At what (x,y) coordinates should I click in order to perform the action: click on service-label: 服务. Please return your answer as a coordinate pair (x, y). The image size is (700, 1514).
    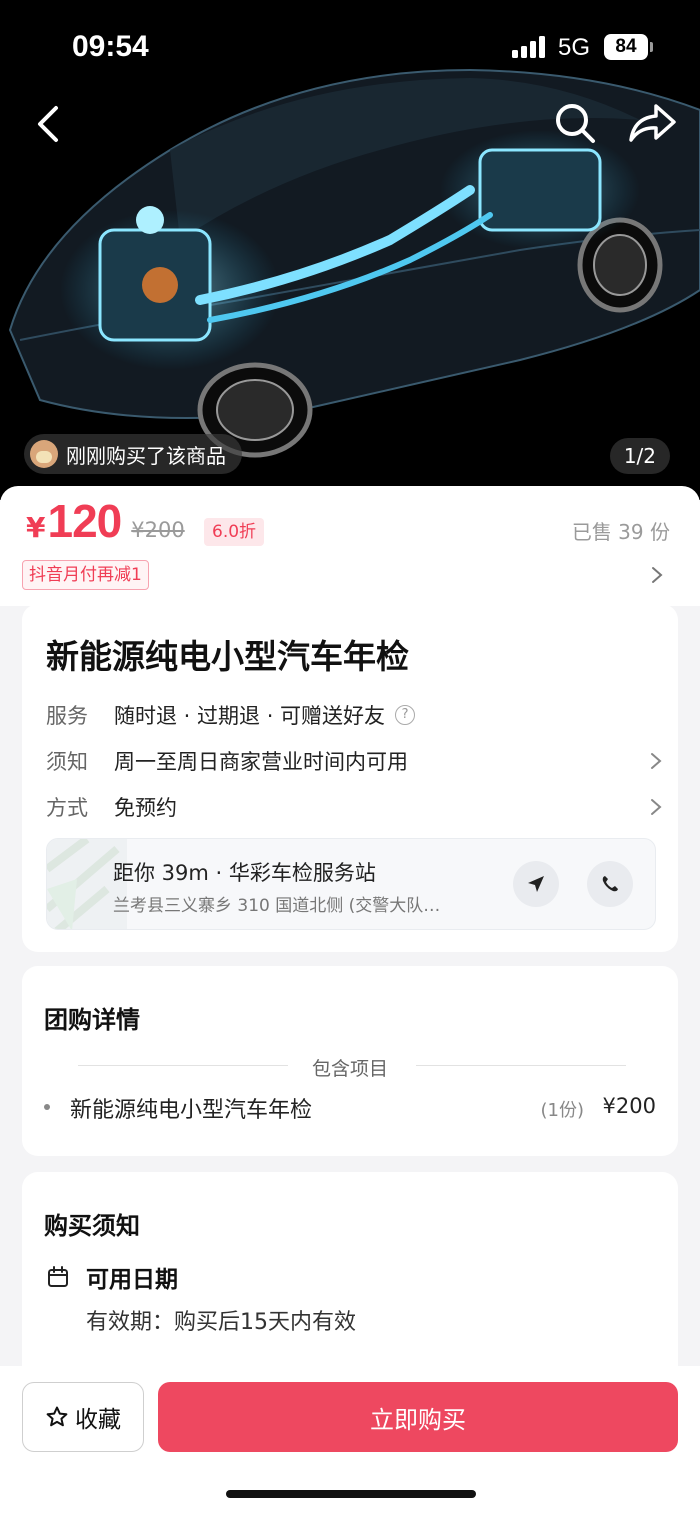
    Looking at the image, I should click on (67, 716).